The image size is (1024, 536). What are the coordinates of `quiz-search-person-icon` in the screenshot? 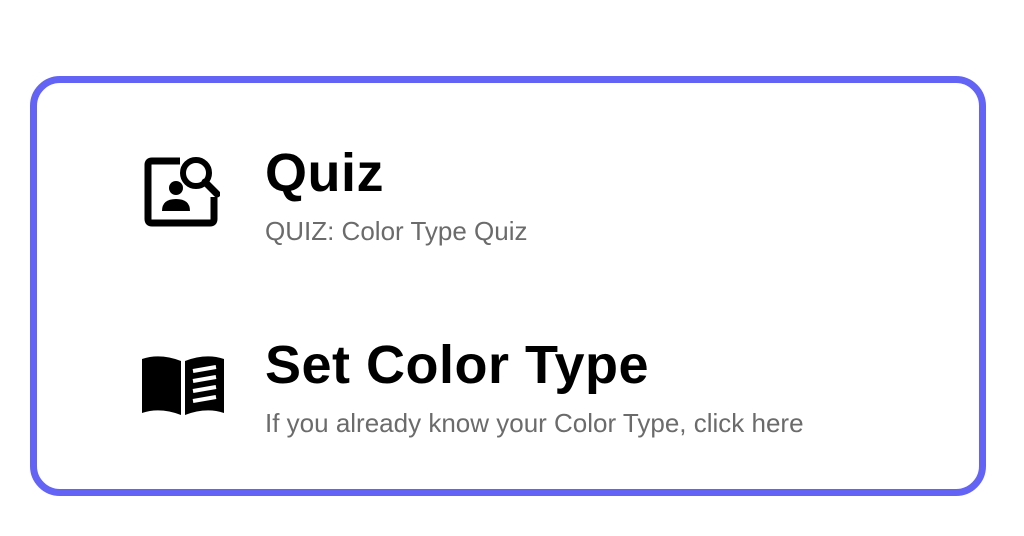 It's located at (182, 192).